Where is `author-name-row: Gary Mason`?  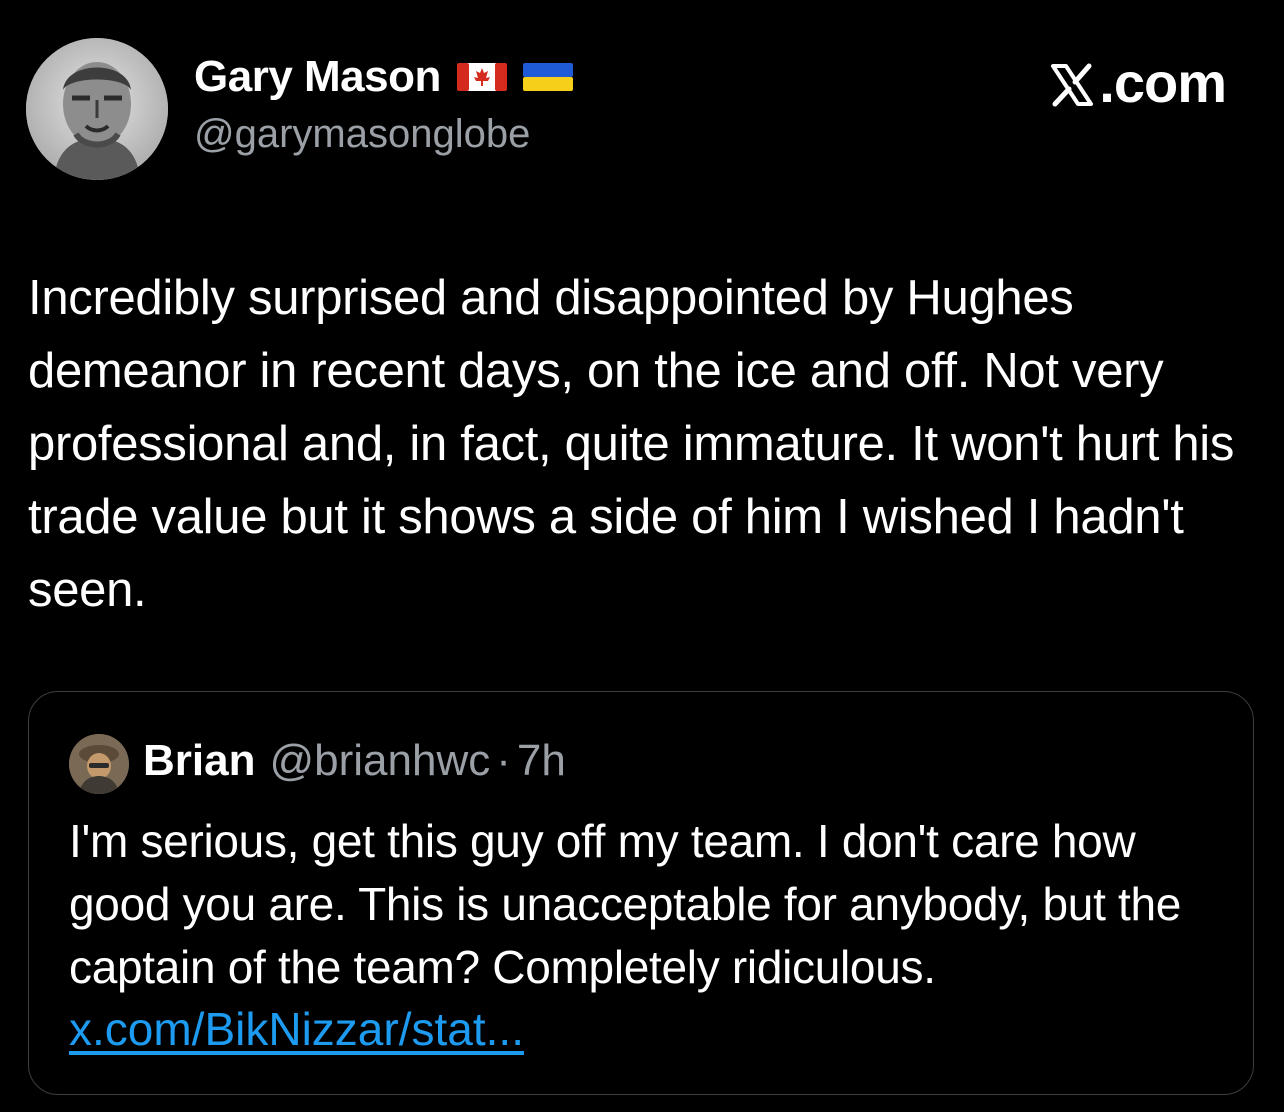 author-name-row: Gary Mason is located at coordinates (383, 77).